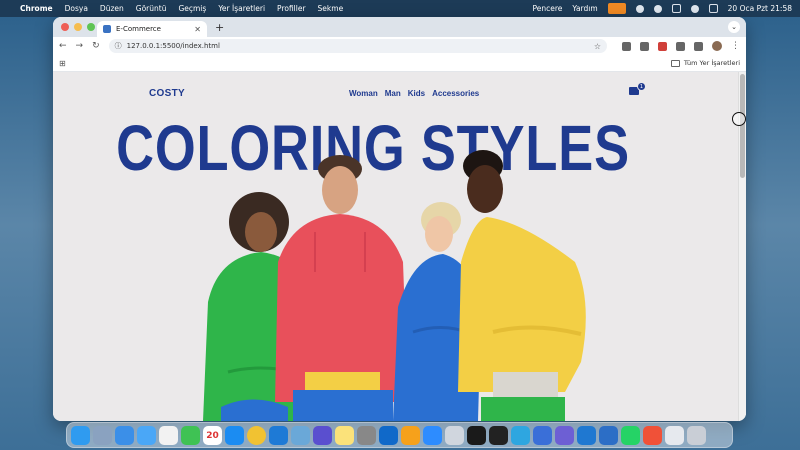 This screenshot has height=450, width=800. I want to click on close-tab-icon: ✕, so click(197, 29).